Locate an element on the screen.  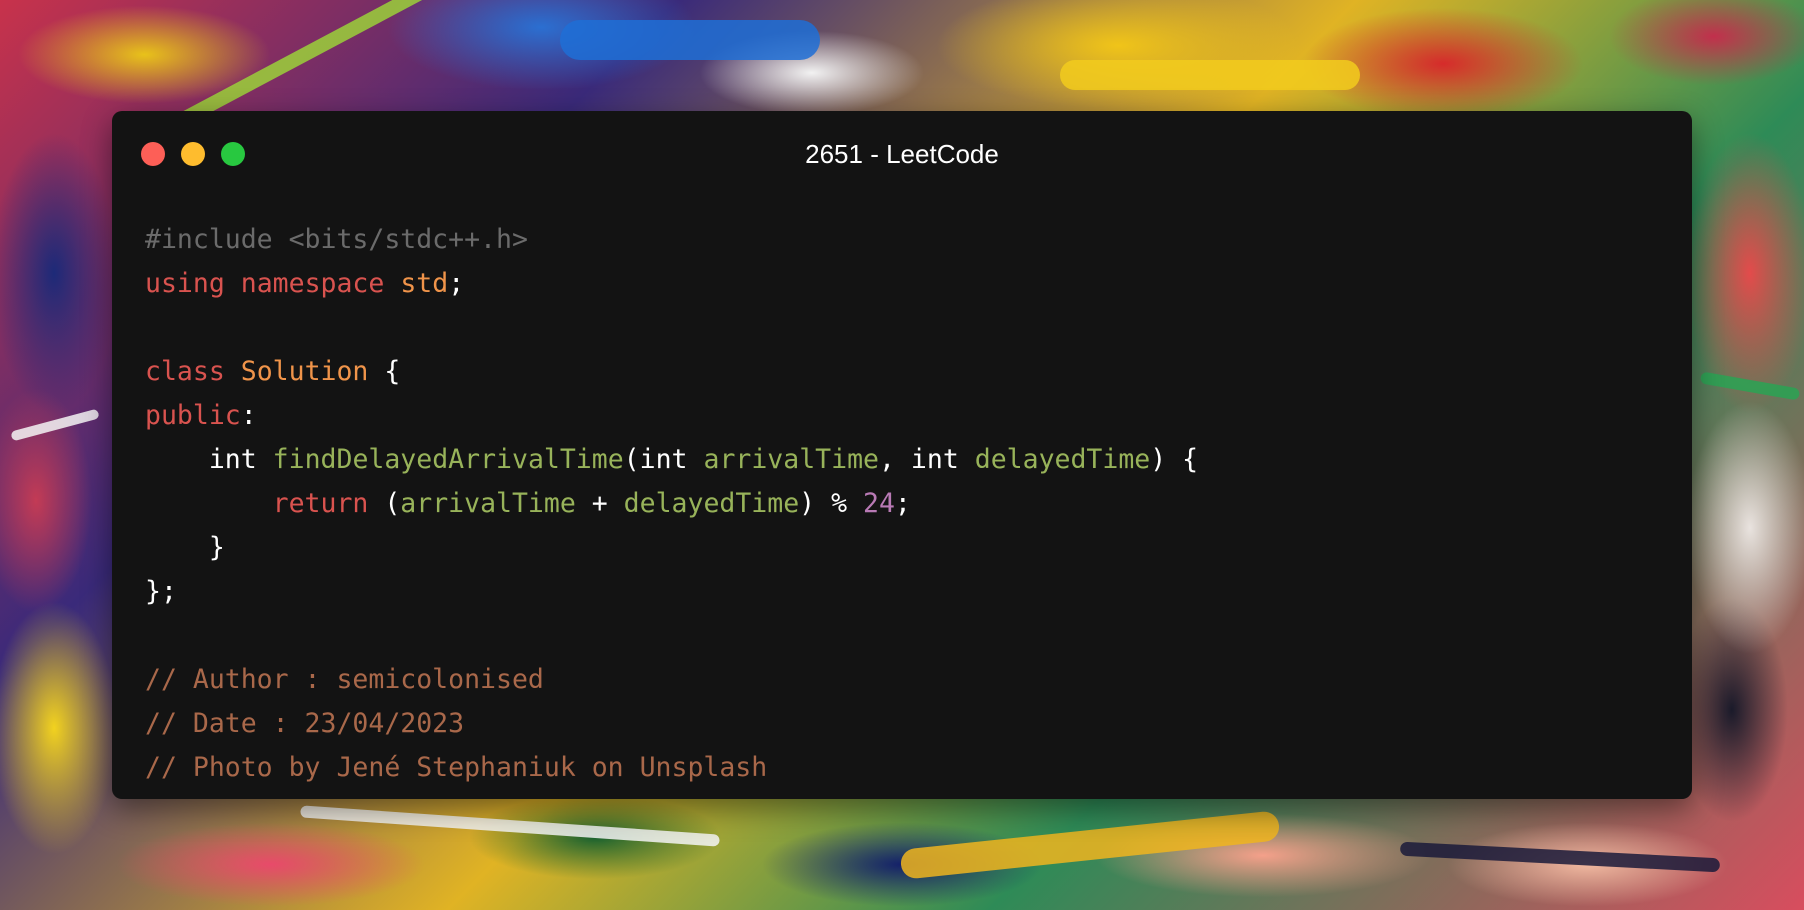
code-line: using namespace std; is located at coordinates (671, 284).